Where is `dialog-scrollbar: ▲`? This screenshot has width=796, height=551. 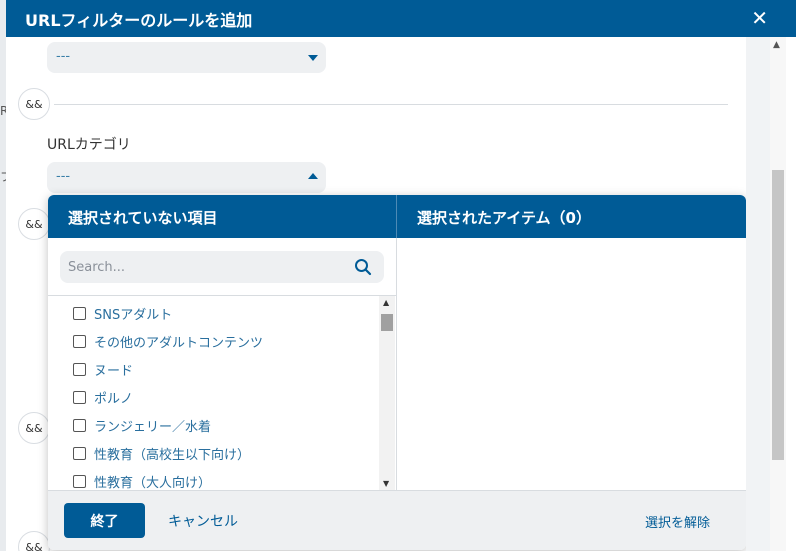
dialog-scrollbar: ▲ is located at coordinates (778, 294).